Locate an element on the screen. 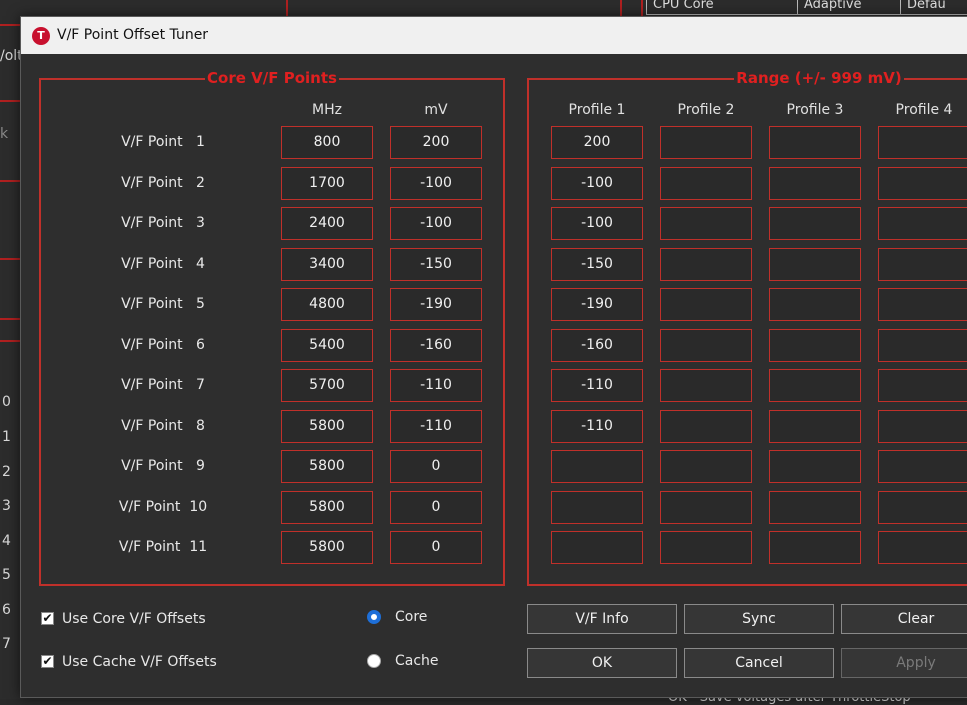  bg-table-cell: CPU Core is located at coordinates (722, 7).